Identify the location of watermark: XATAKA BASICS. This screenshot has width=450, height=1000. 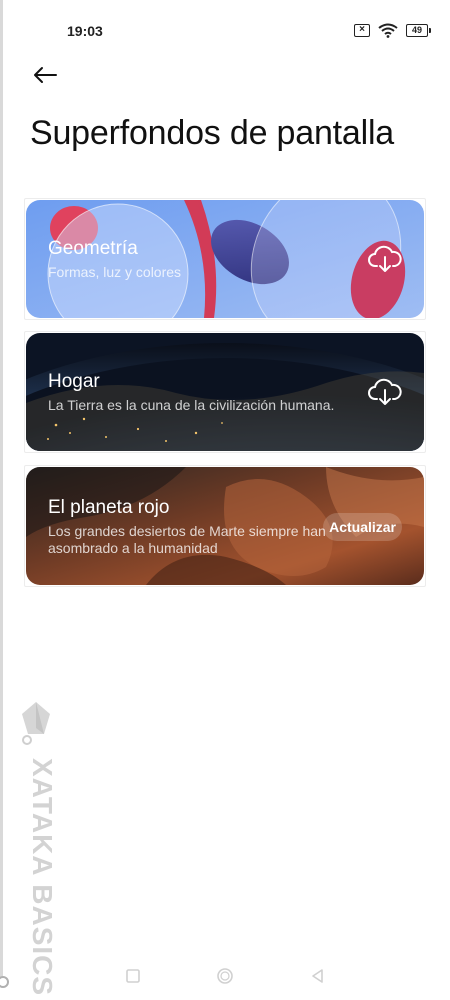
(35, 848).